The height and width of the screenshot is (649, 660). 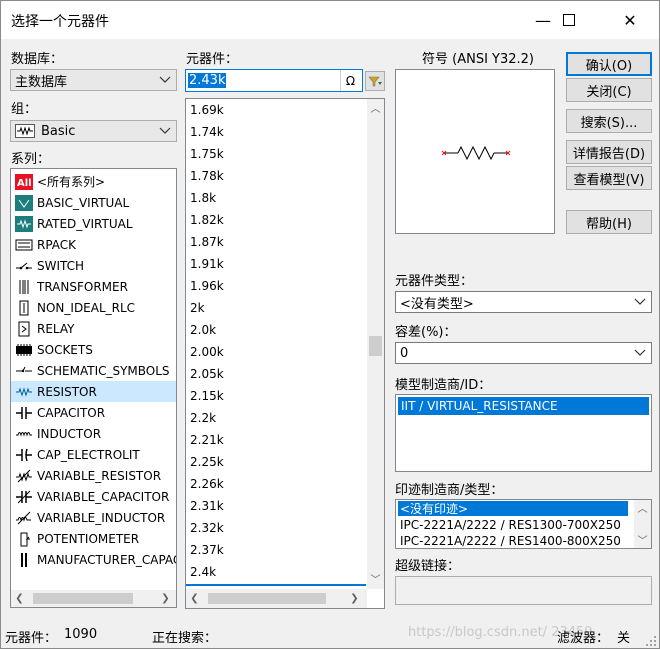 I want to click on family-item: SWITCH, so click(x=93, y=265).